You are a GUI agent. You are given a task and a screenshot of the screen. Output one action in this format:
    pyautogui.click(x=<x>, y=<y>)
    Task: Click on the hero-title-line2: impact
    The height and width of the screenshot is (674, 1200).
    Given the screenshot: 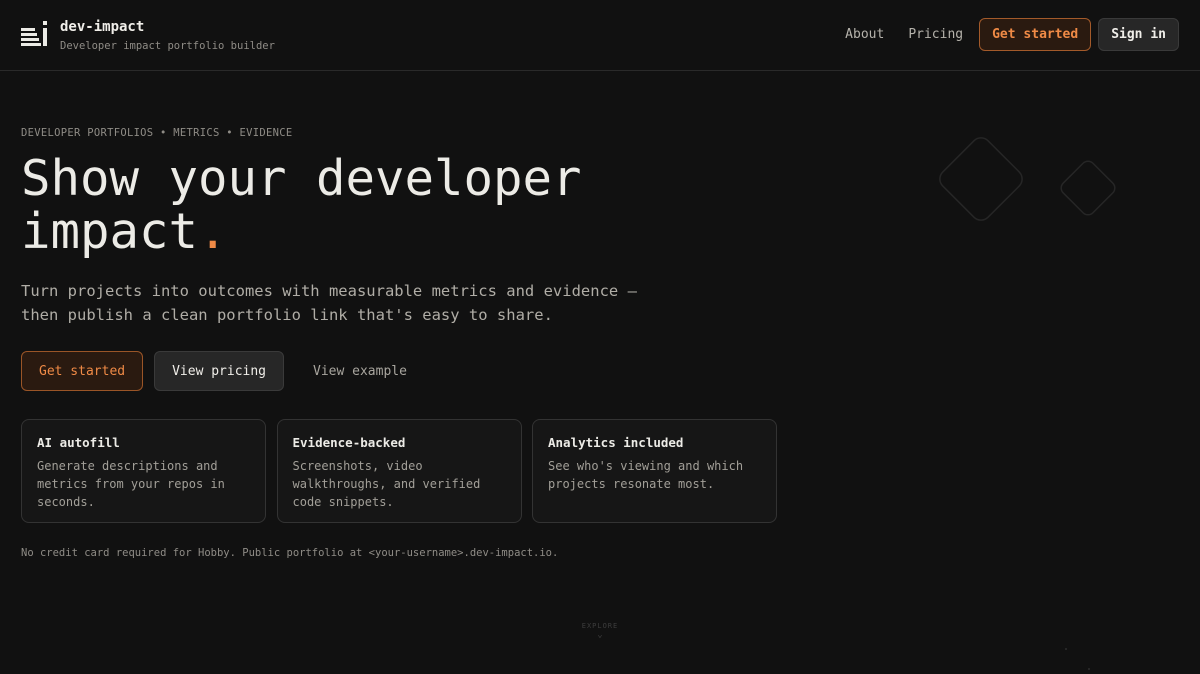 What is the action you would take?
    pyautogui.click(x=110, y=231)
    